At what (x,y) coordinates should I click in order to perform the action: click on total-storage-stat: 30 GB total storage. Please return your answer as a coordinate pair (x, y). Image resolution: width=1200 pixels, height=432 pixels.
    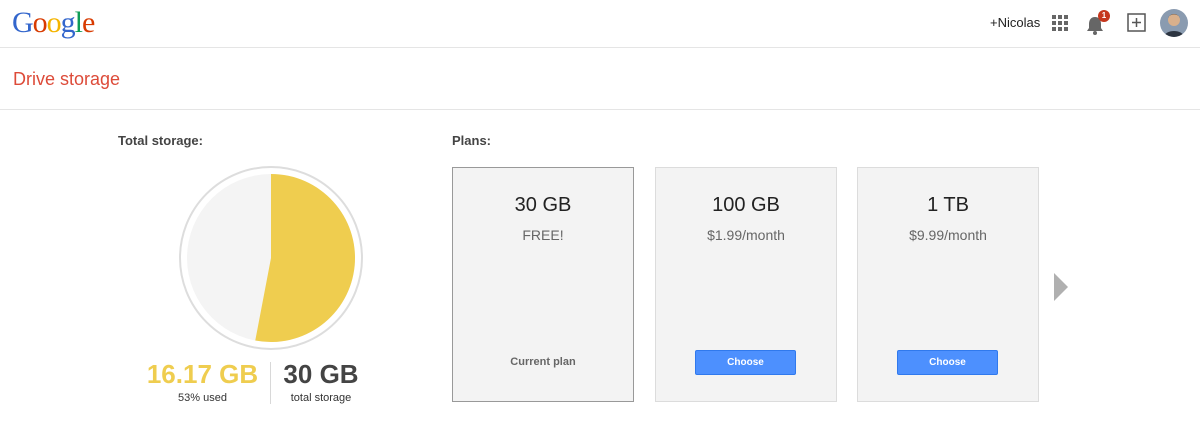
    Looking at the image, I should click on (321, 381).